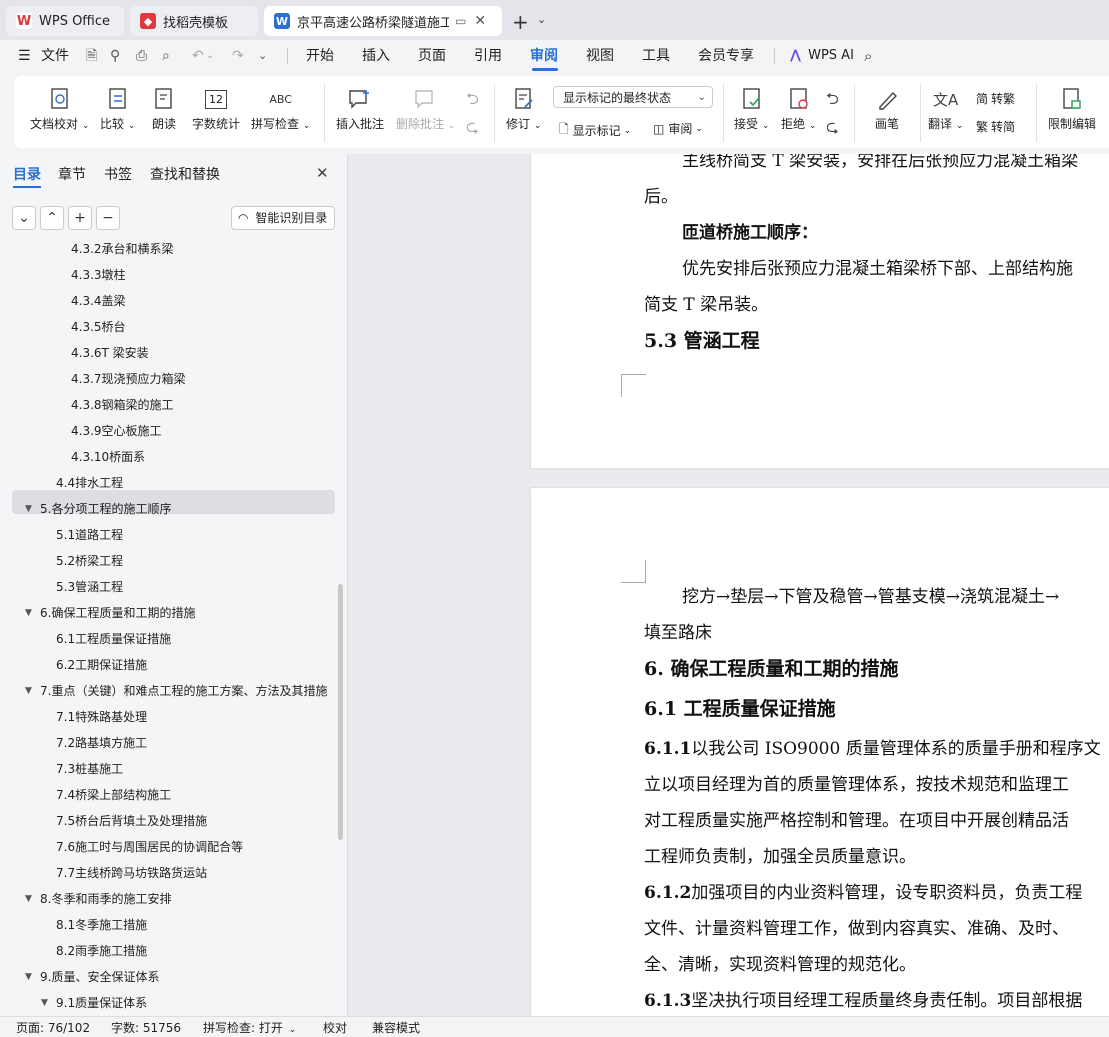  Describe the element at coordinates (238, 56) in the screenshot. I see `redo-icon: ↷` at that location.